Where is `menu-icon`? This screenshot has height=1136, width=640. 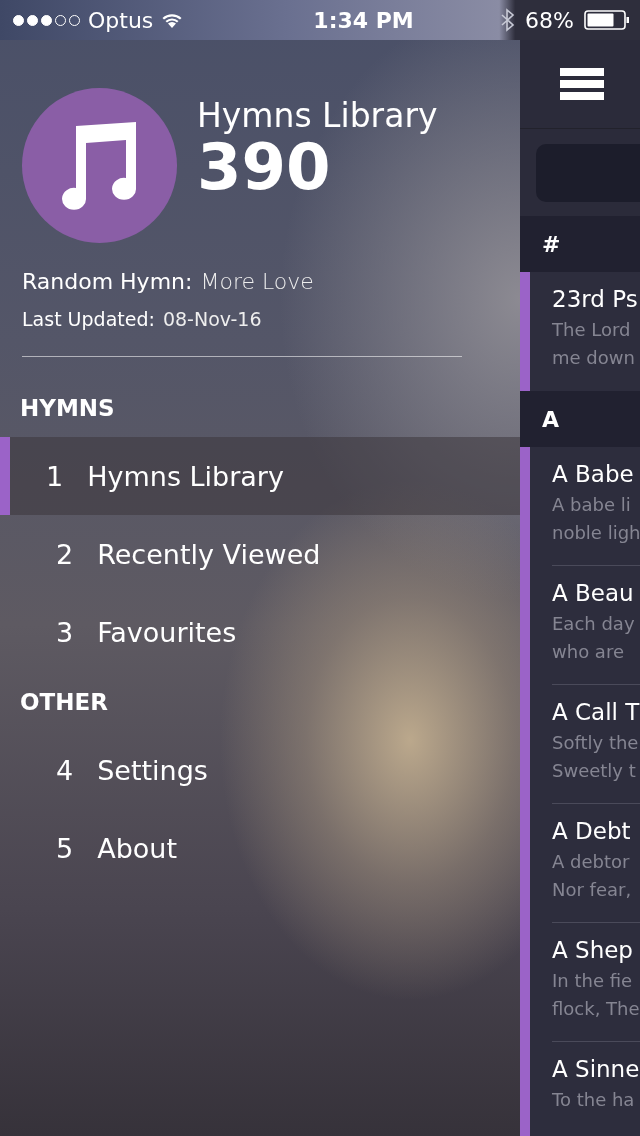 menu-icon is located at coordinates (582, 84).